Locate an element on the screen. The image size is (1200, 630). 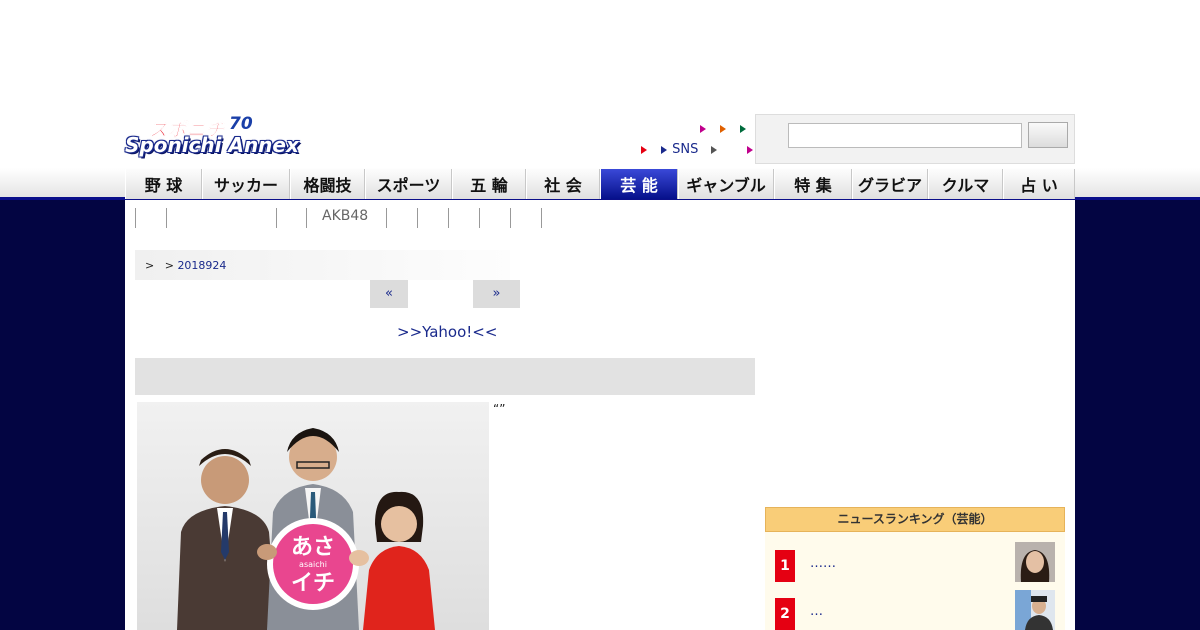
prev-article-button: « is located at coordinates (389, 294).